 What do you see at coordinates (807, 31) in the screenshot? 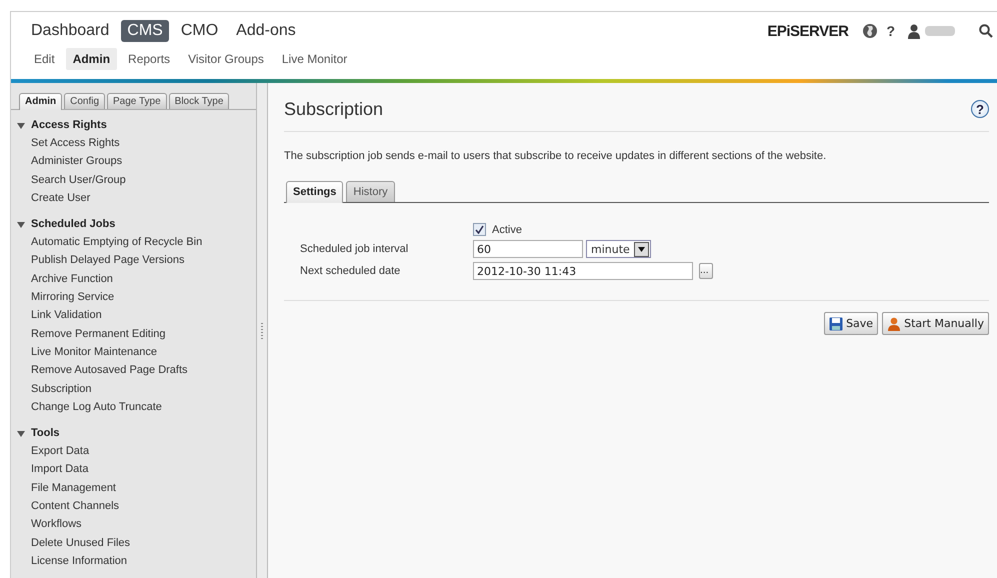
I see `brand-logo: EPiSERVER` at bounding box center [807, 31].